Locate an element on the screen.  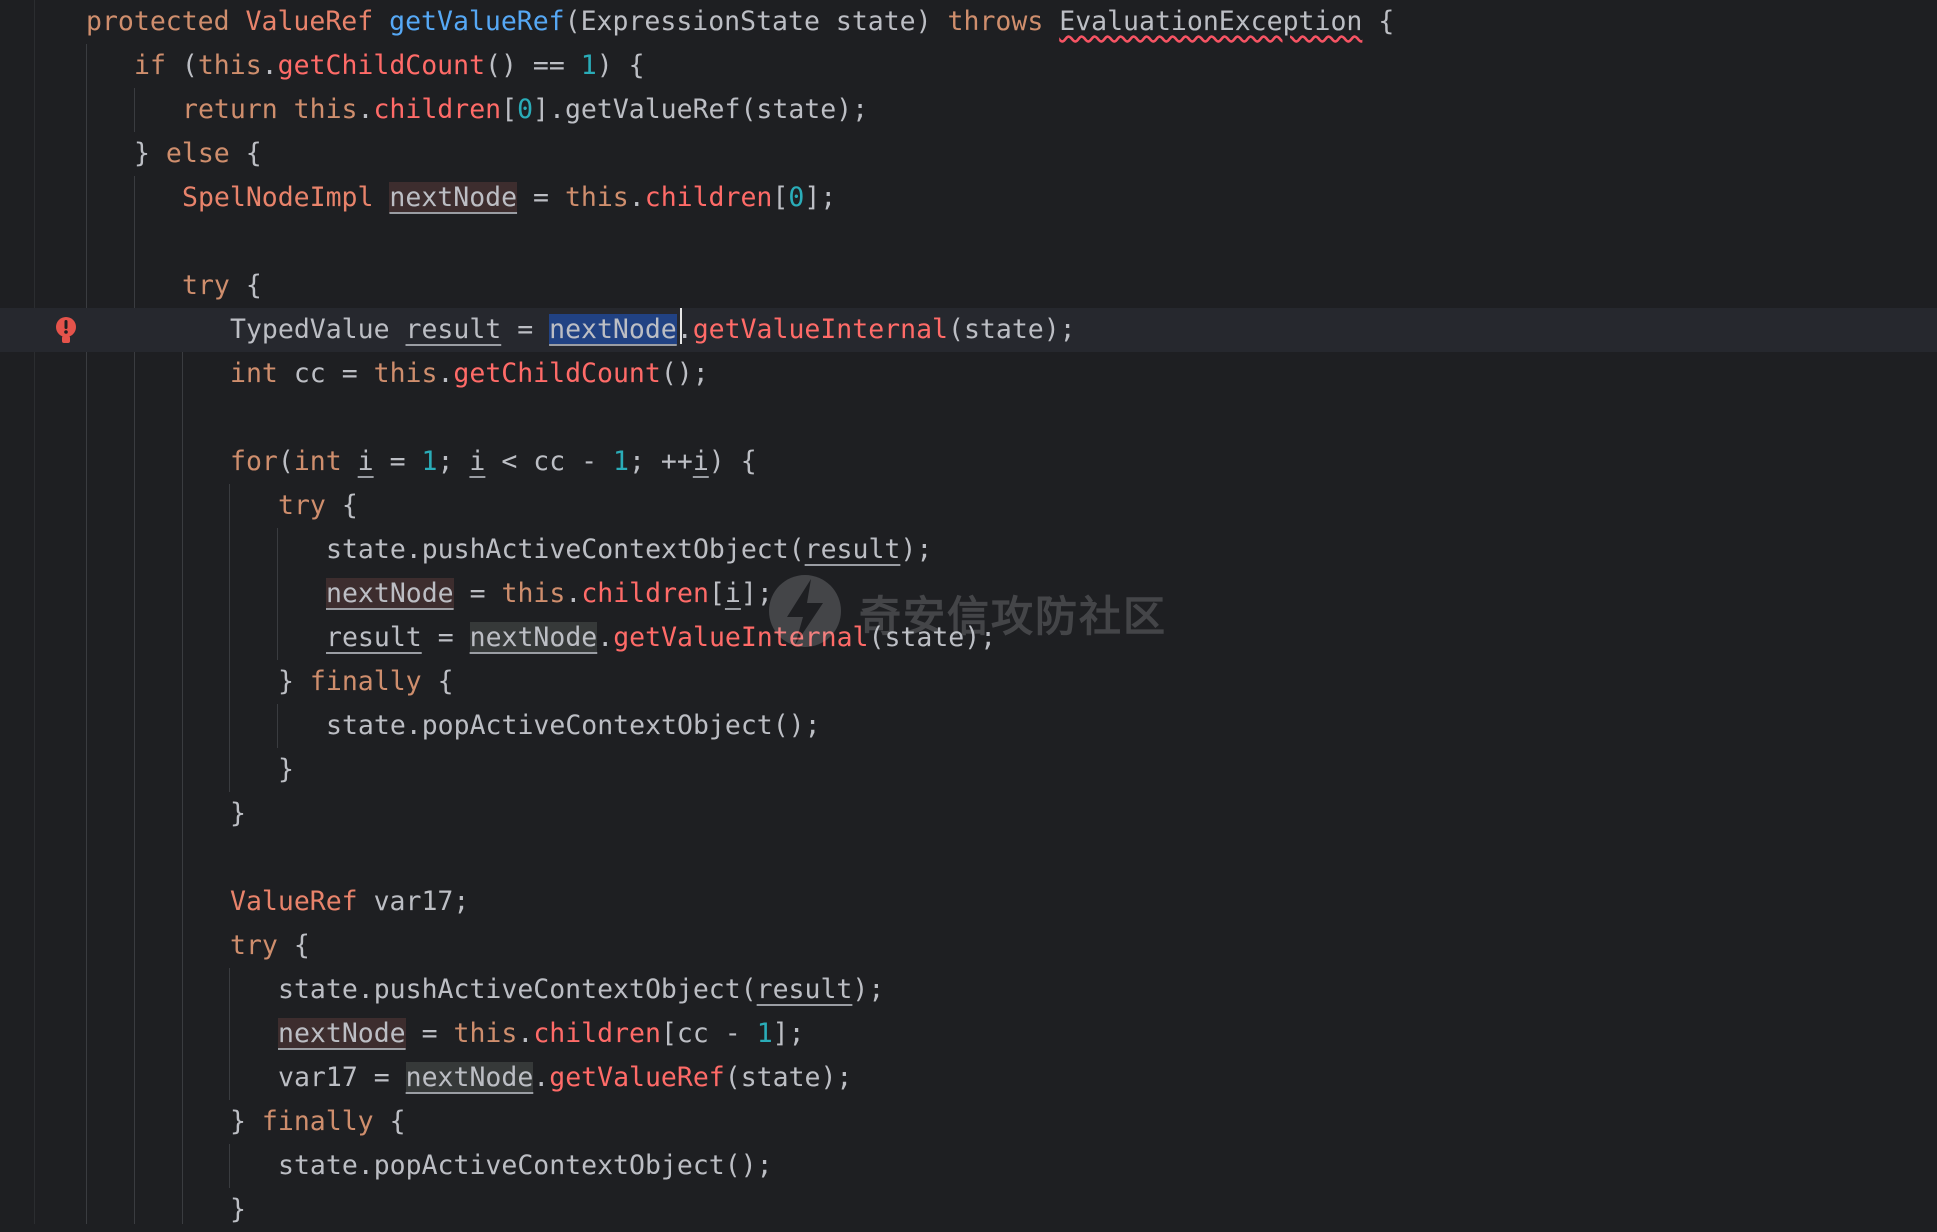
code-token: ValueRef is located at coordinates (302, 901).